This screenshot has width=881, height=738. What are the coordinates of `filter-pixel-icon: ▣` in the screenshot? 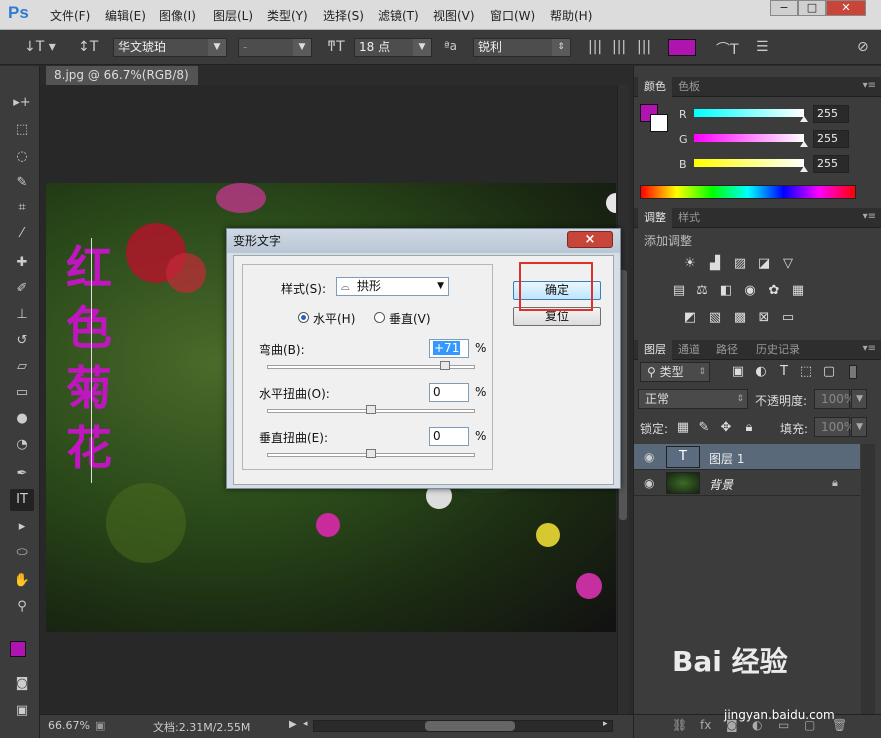 It's located at (738, 372).